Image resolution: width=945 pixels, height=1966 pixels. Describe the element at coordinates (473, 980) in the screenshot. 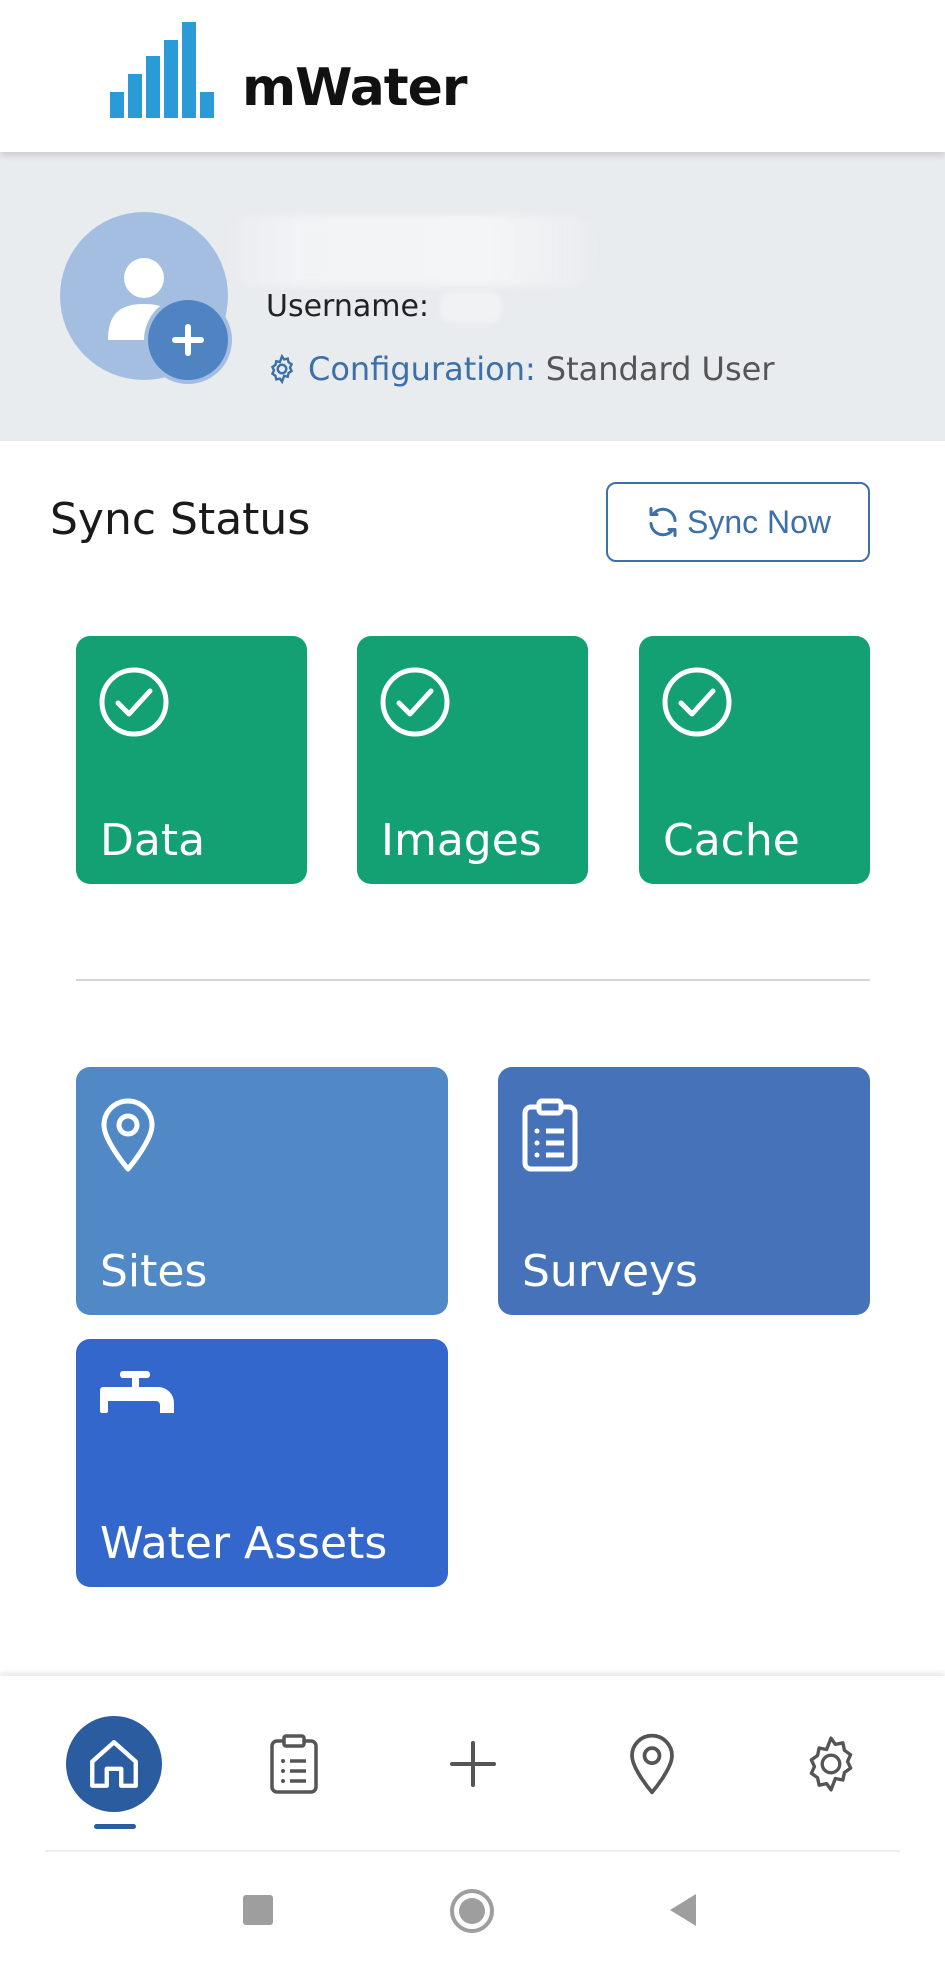

I see `section-divider` at that location.